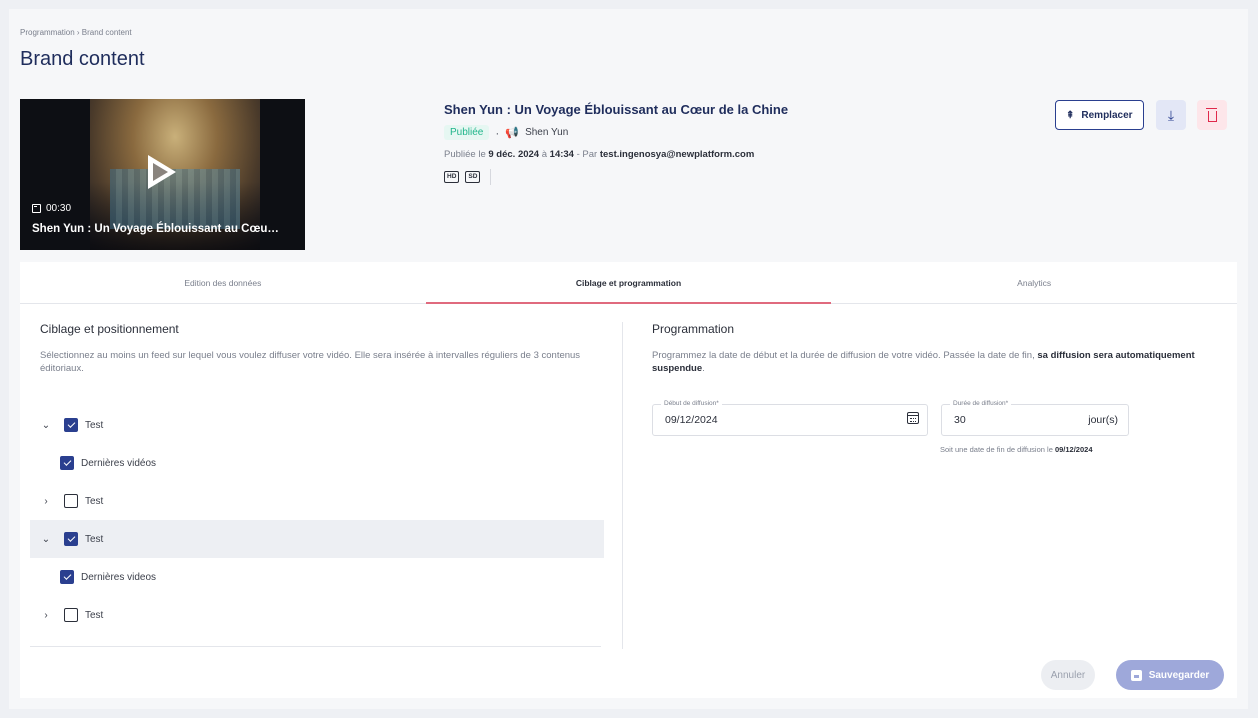 Image resolution: width=1258 pixels, height=718 pixels. Describe the element at coordinates (691, 420) in the screenshot. I see `start-date-value: 09/12/2024` at that location.